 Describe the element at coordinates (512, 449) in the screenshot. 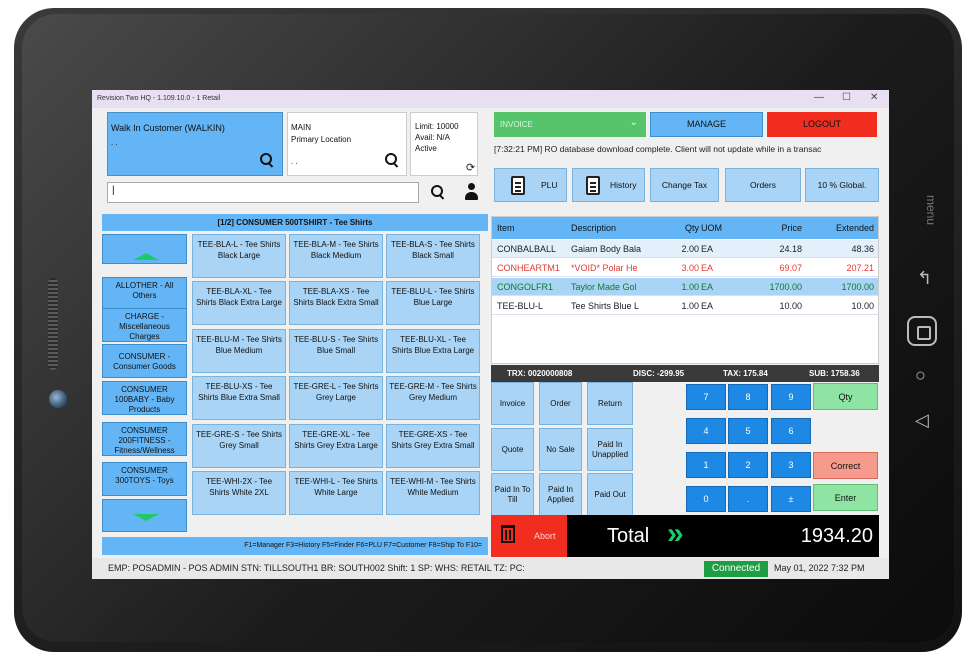

I see `quote-button: Quote` at that location.